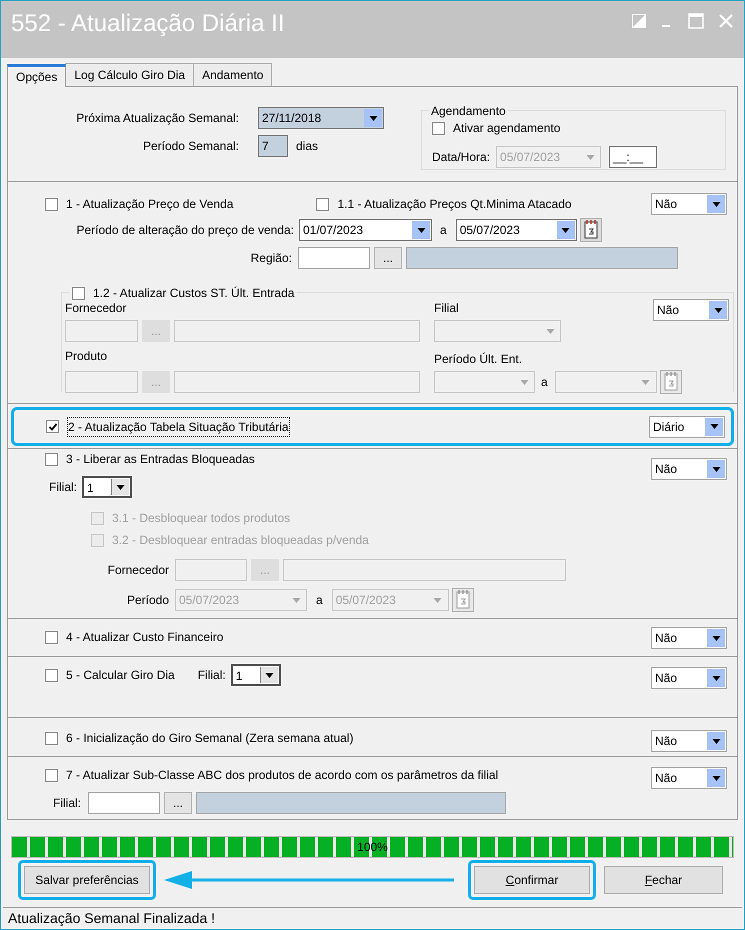 The height and width of the screenshot is (930, 745). I want to click on checkbox-label: Ativar agendamento, so click(506, 128).